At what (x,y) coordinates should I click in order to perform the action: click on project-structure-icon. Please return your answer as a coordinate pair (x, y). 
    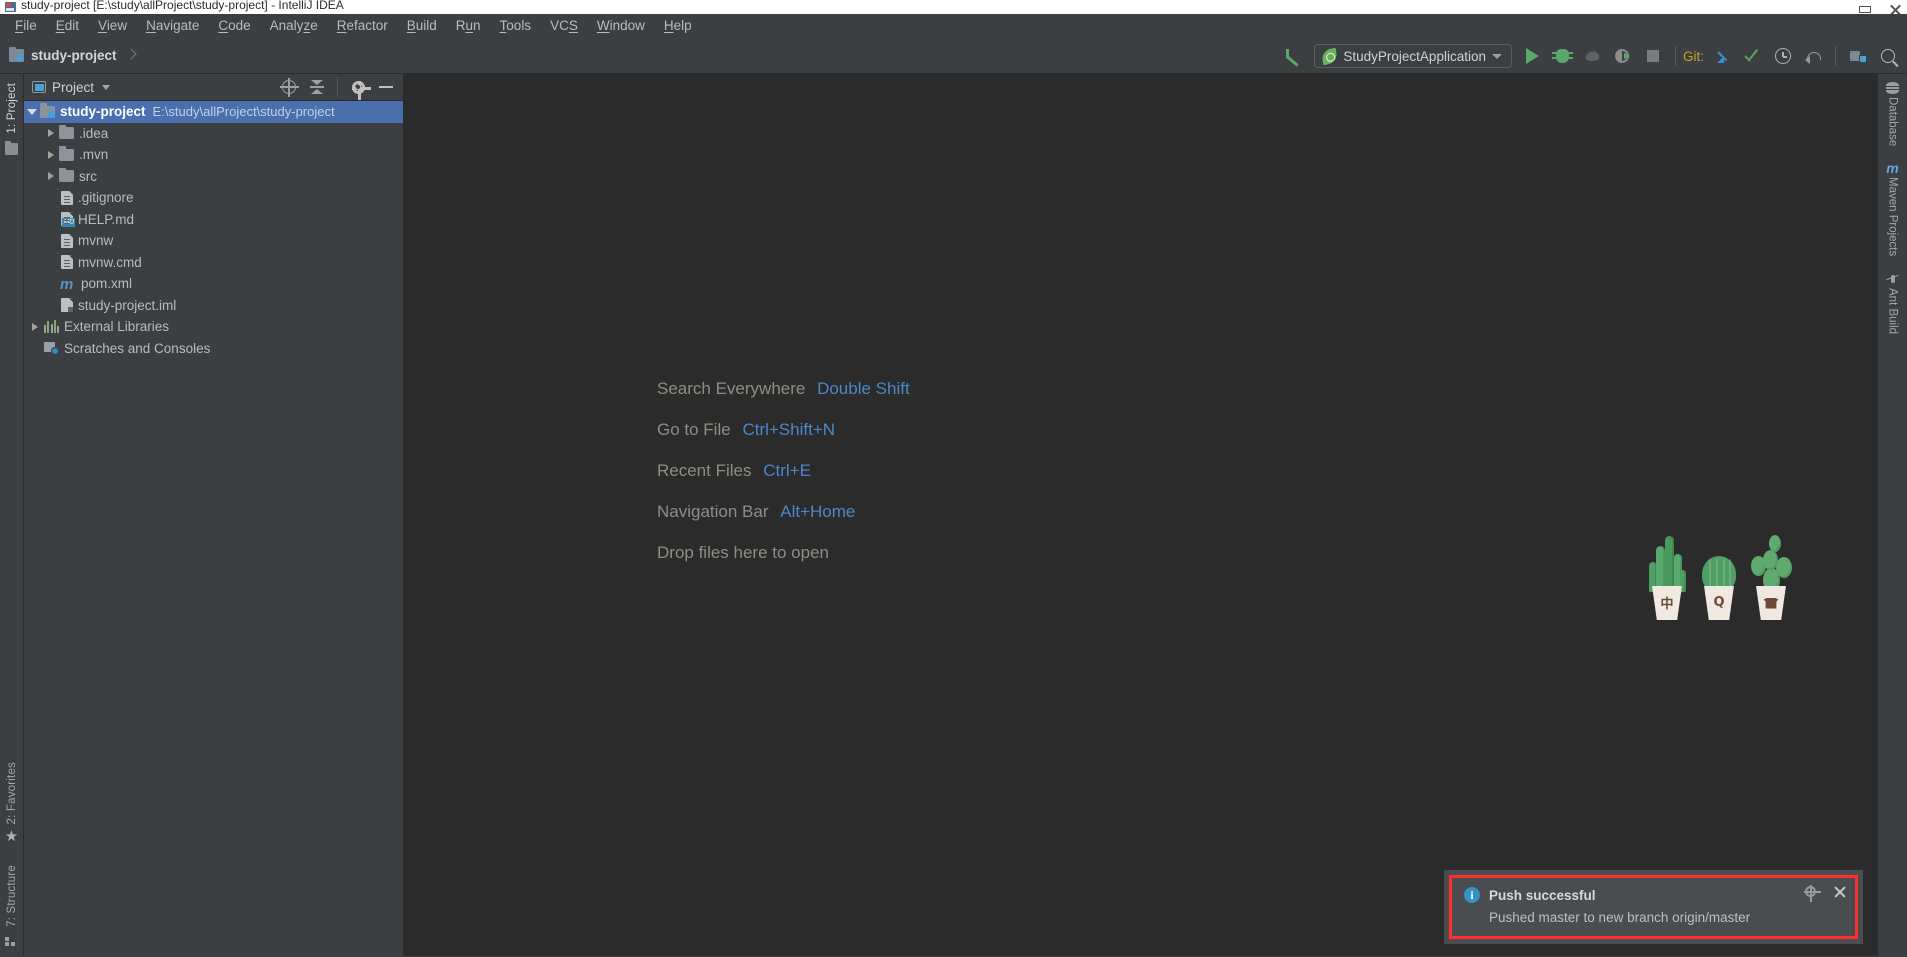
    Looking at the image, I should click on (1858, 56).